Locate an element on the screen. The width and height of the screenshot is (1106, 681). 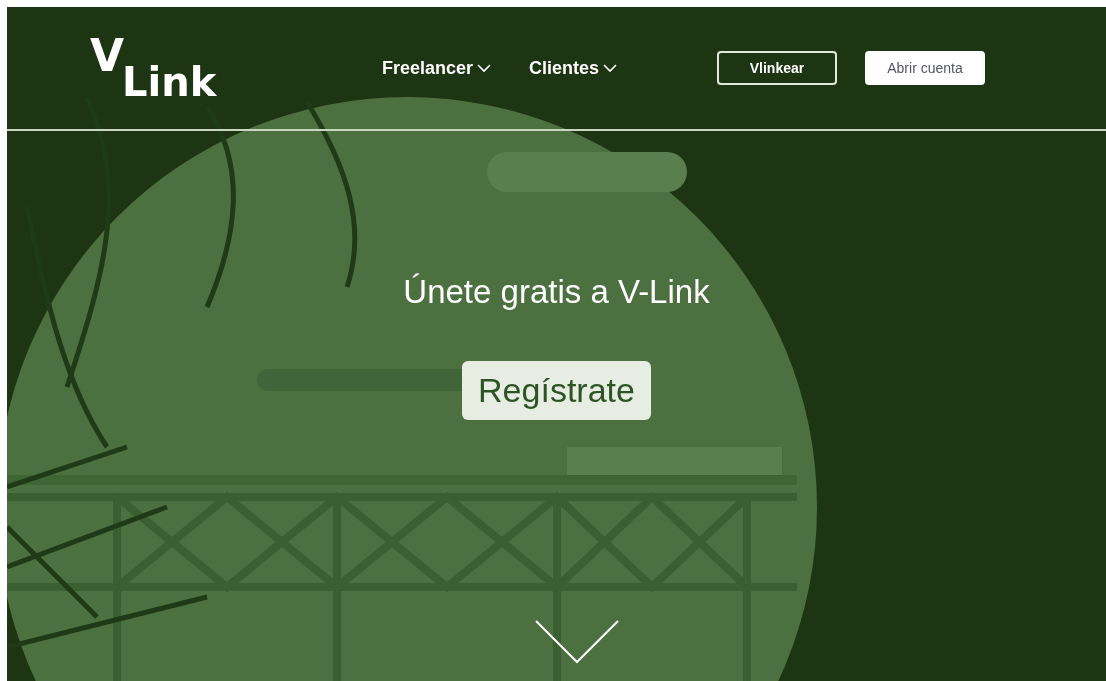
chevron-down-icon is located at coordinates (577, 642).